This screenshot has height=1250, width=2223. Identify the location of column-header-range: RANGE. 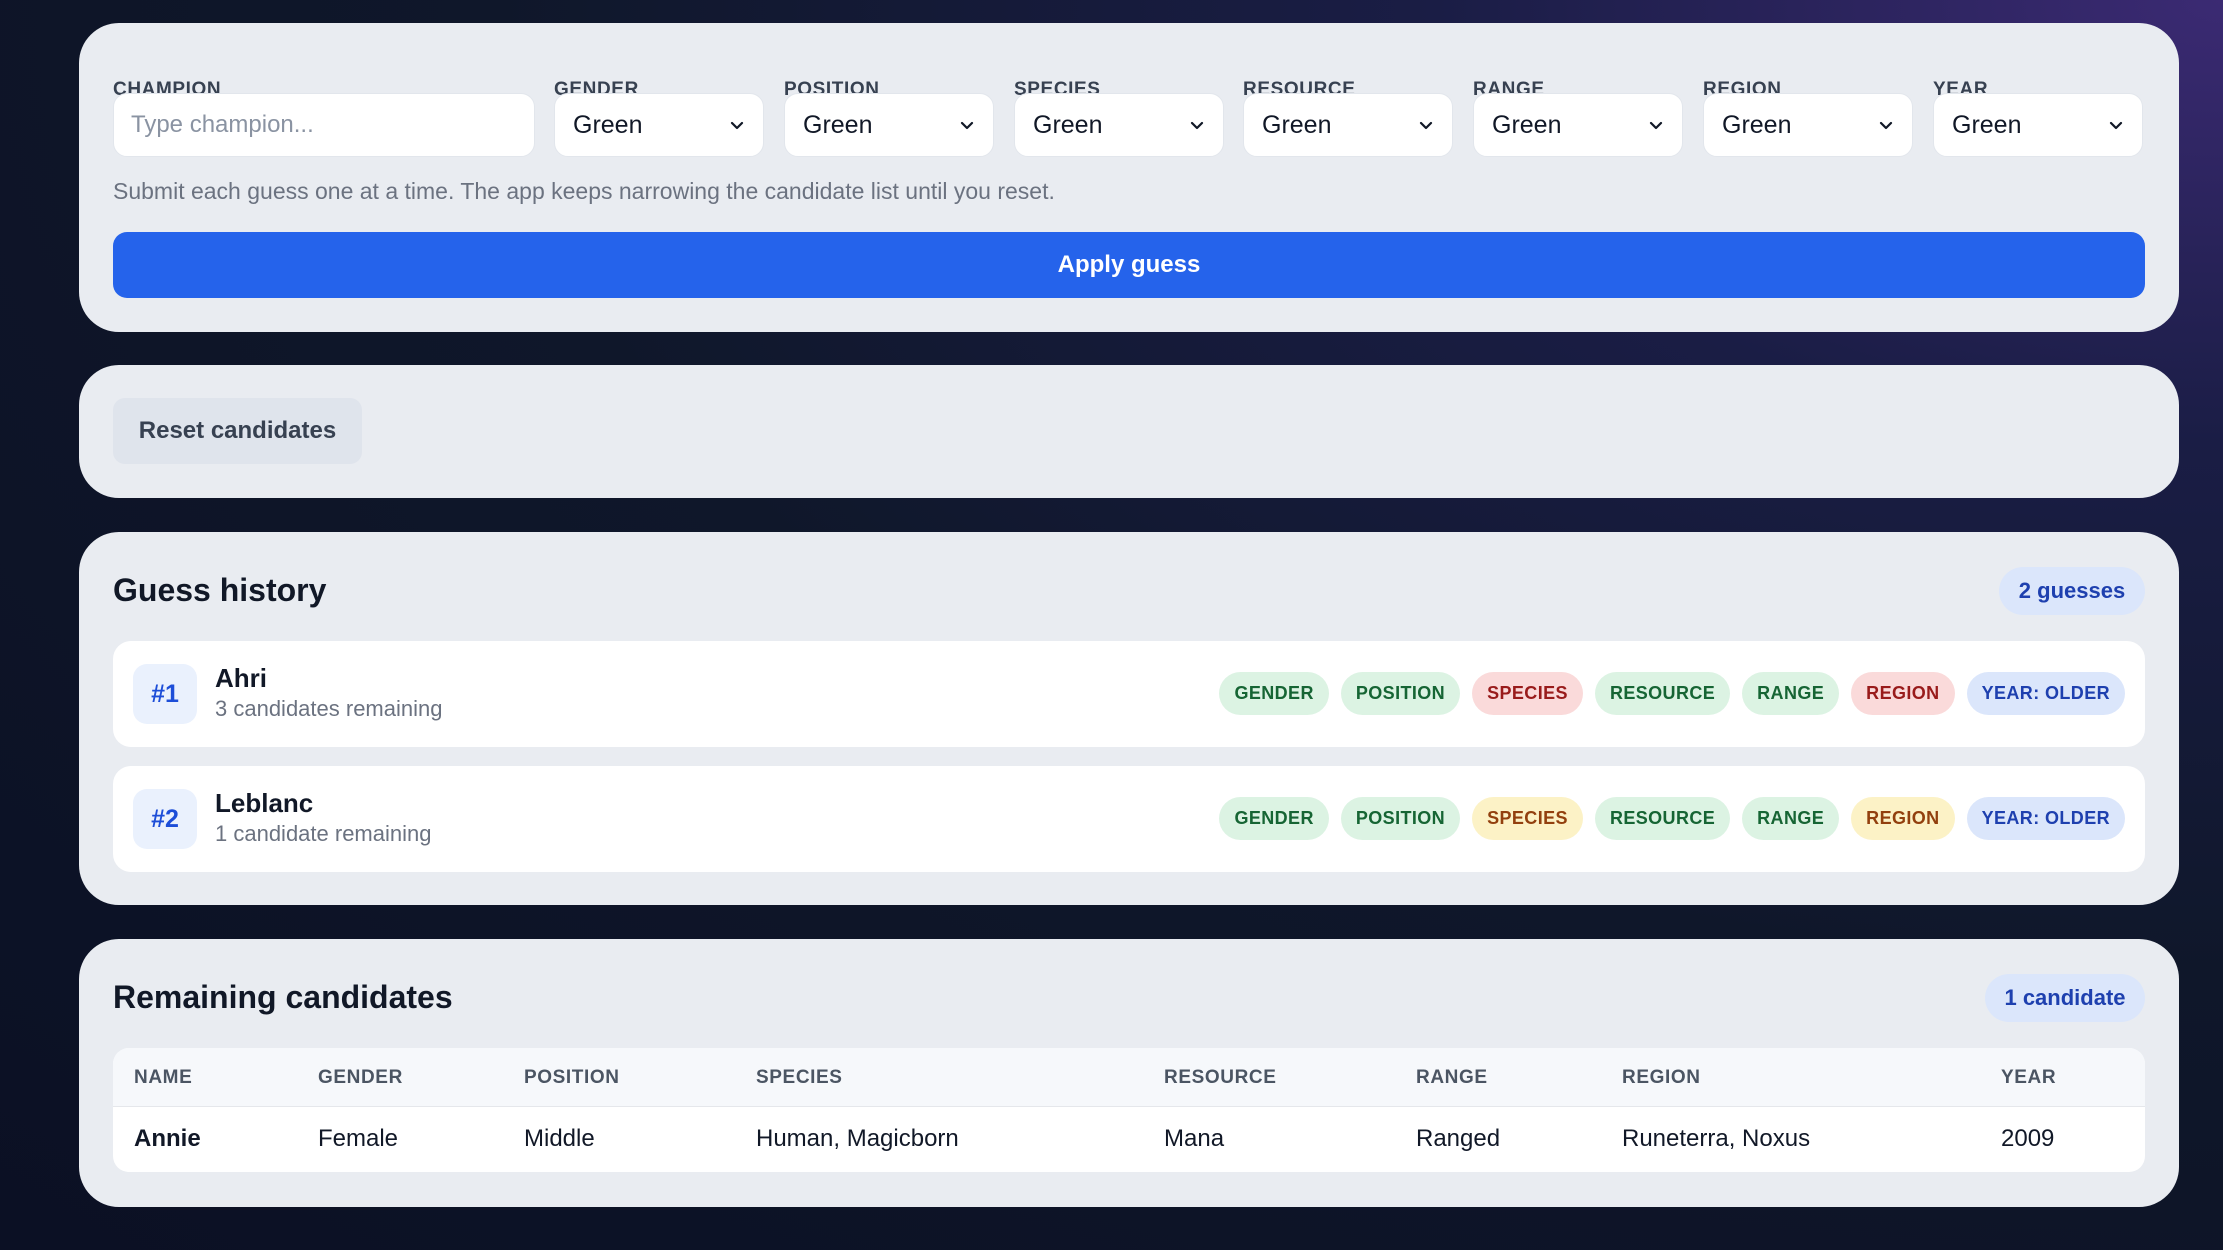
(1452, 1077).